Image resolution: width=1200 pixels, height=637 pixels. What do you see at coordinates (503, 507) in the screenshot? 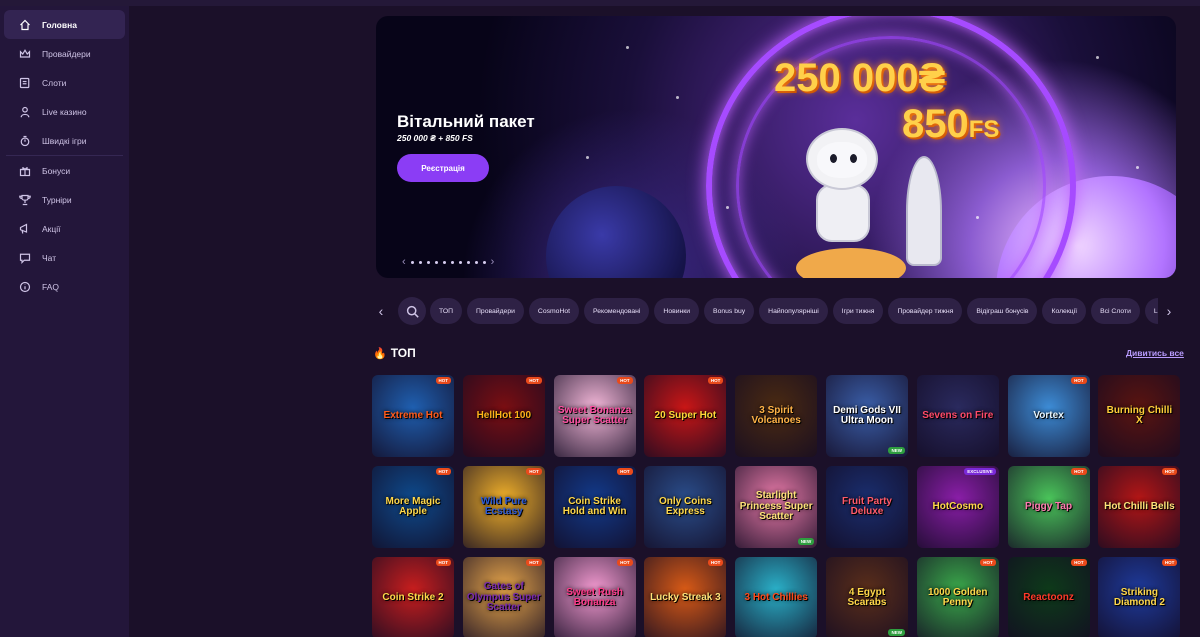
I see `game-tile: Wild Pure Ecstasy HOT` at bounding box center [503, 507].